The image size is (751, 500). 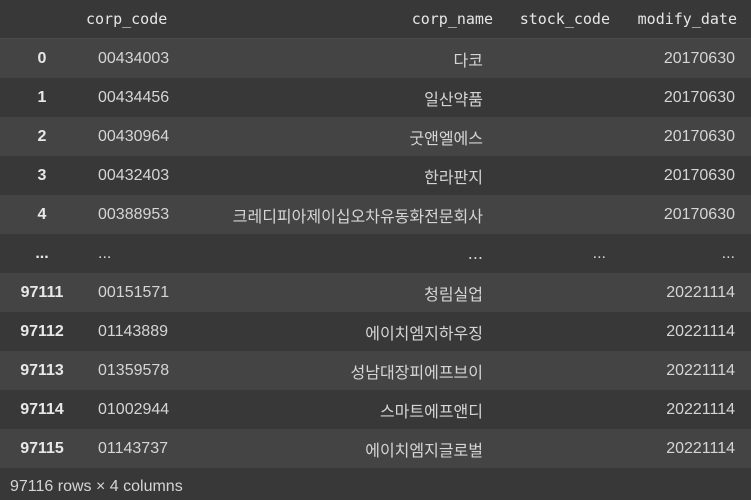 I want to click on row-index: 97114, so click(x=39, y=409).